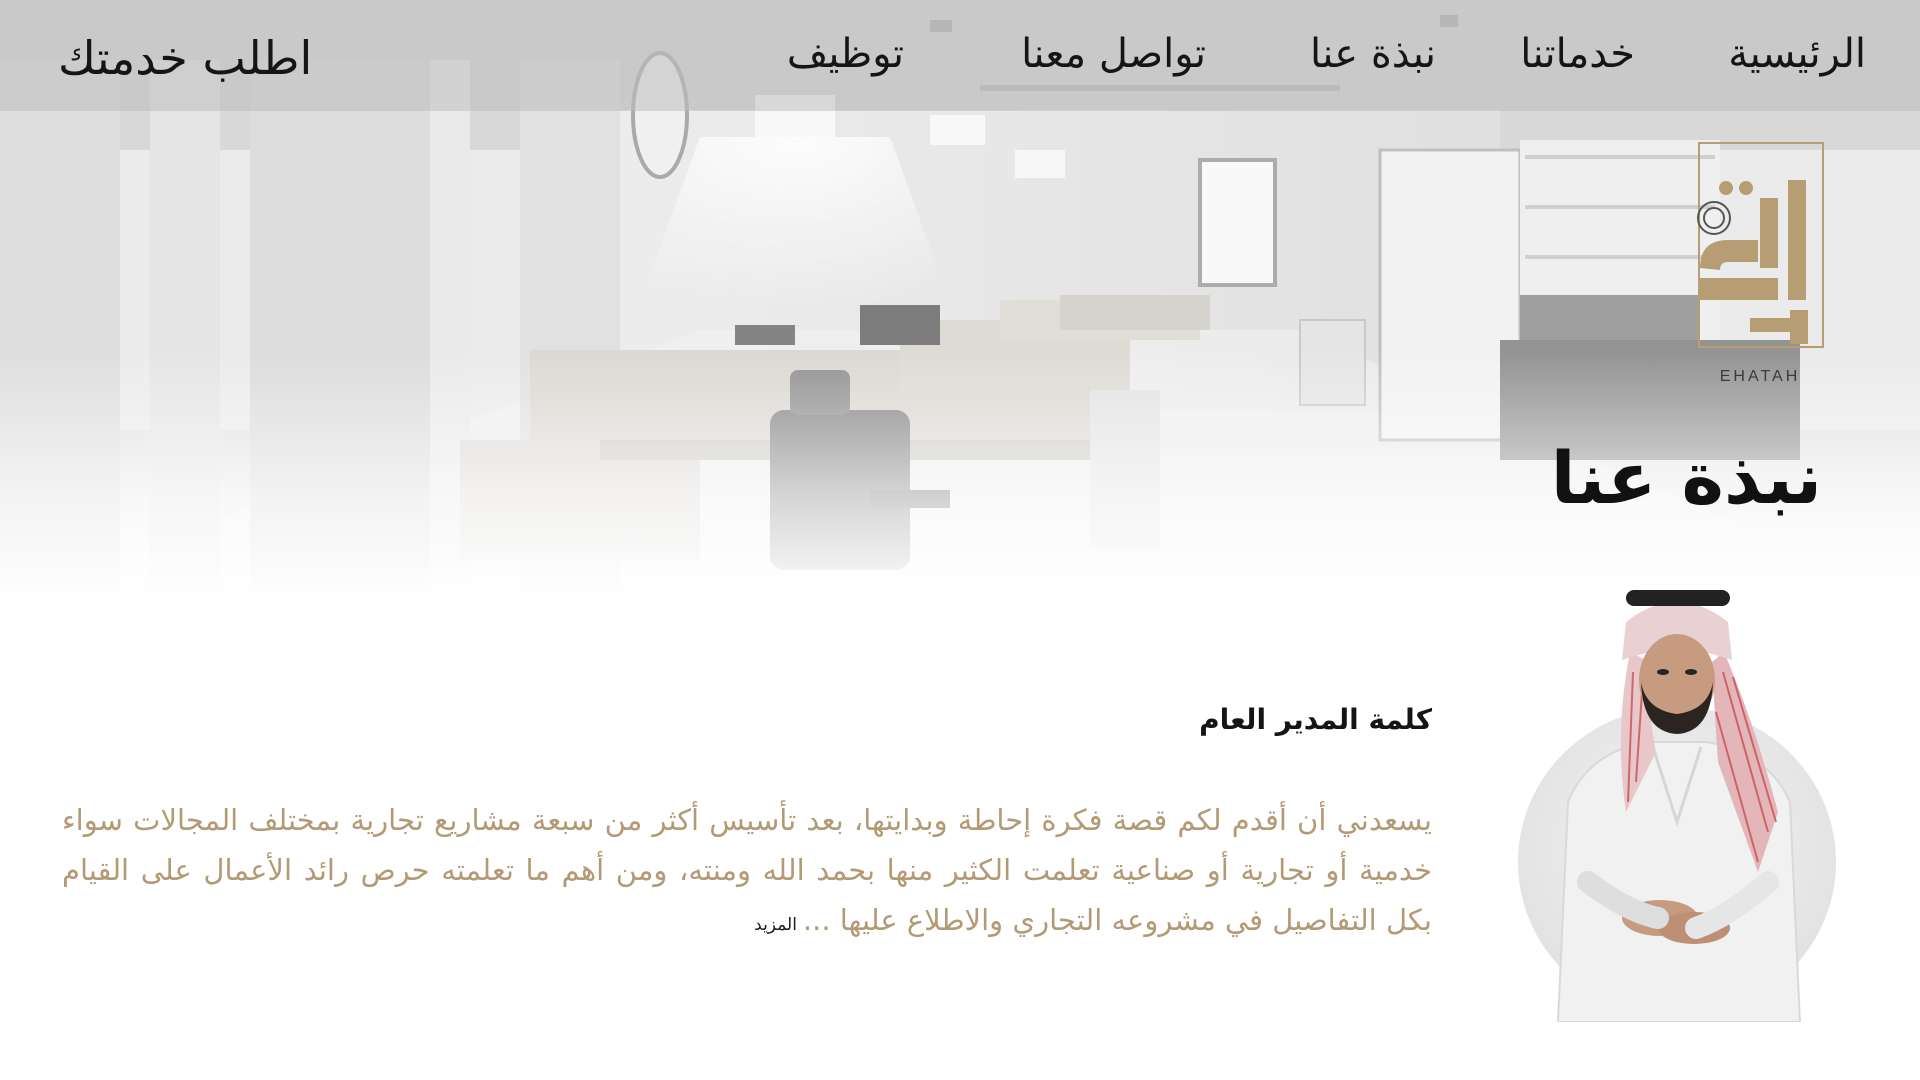 The height and width of the screenshot is (1080, 1920). What do you see at coordinates (1797, 54) in the screenshot?
I see `nav-link-home: الرئيسية` at bounding box center [1797, 54].